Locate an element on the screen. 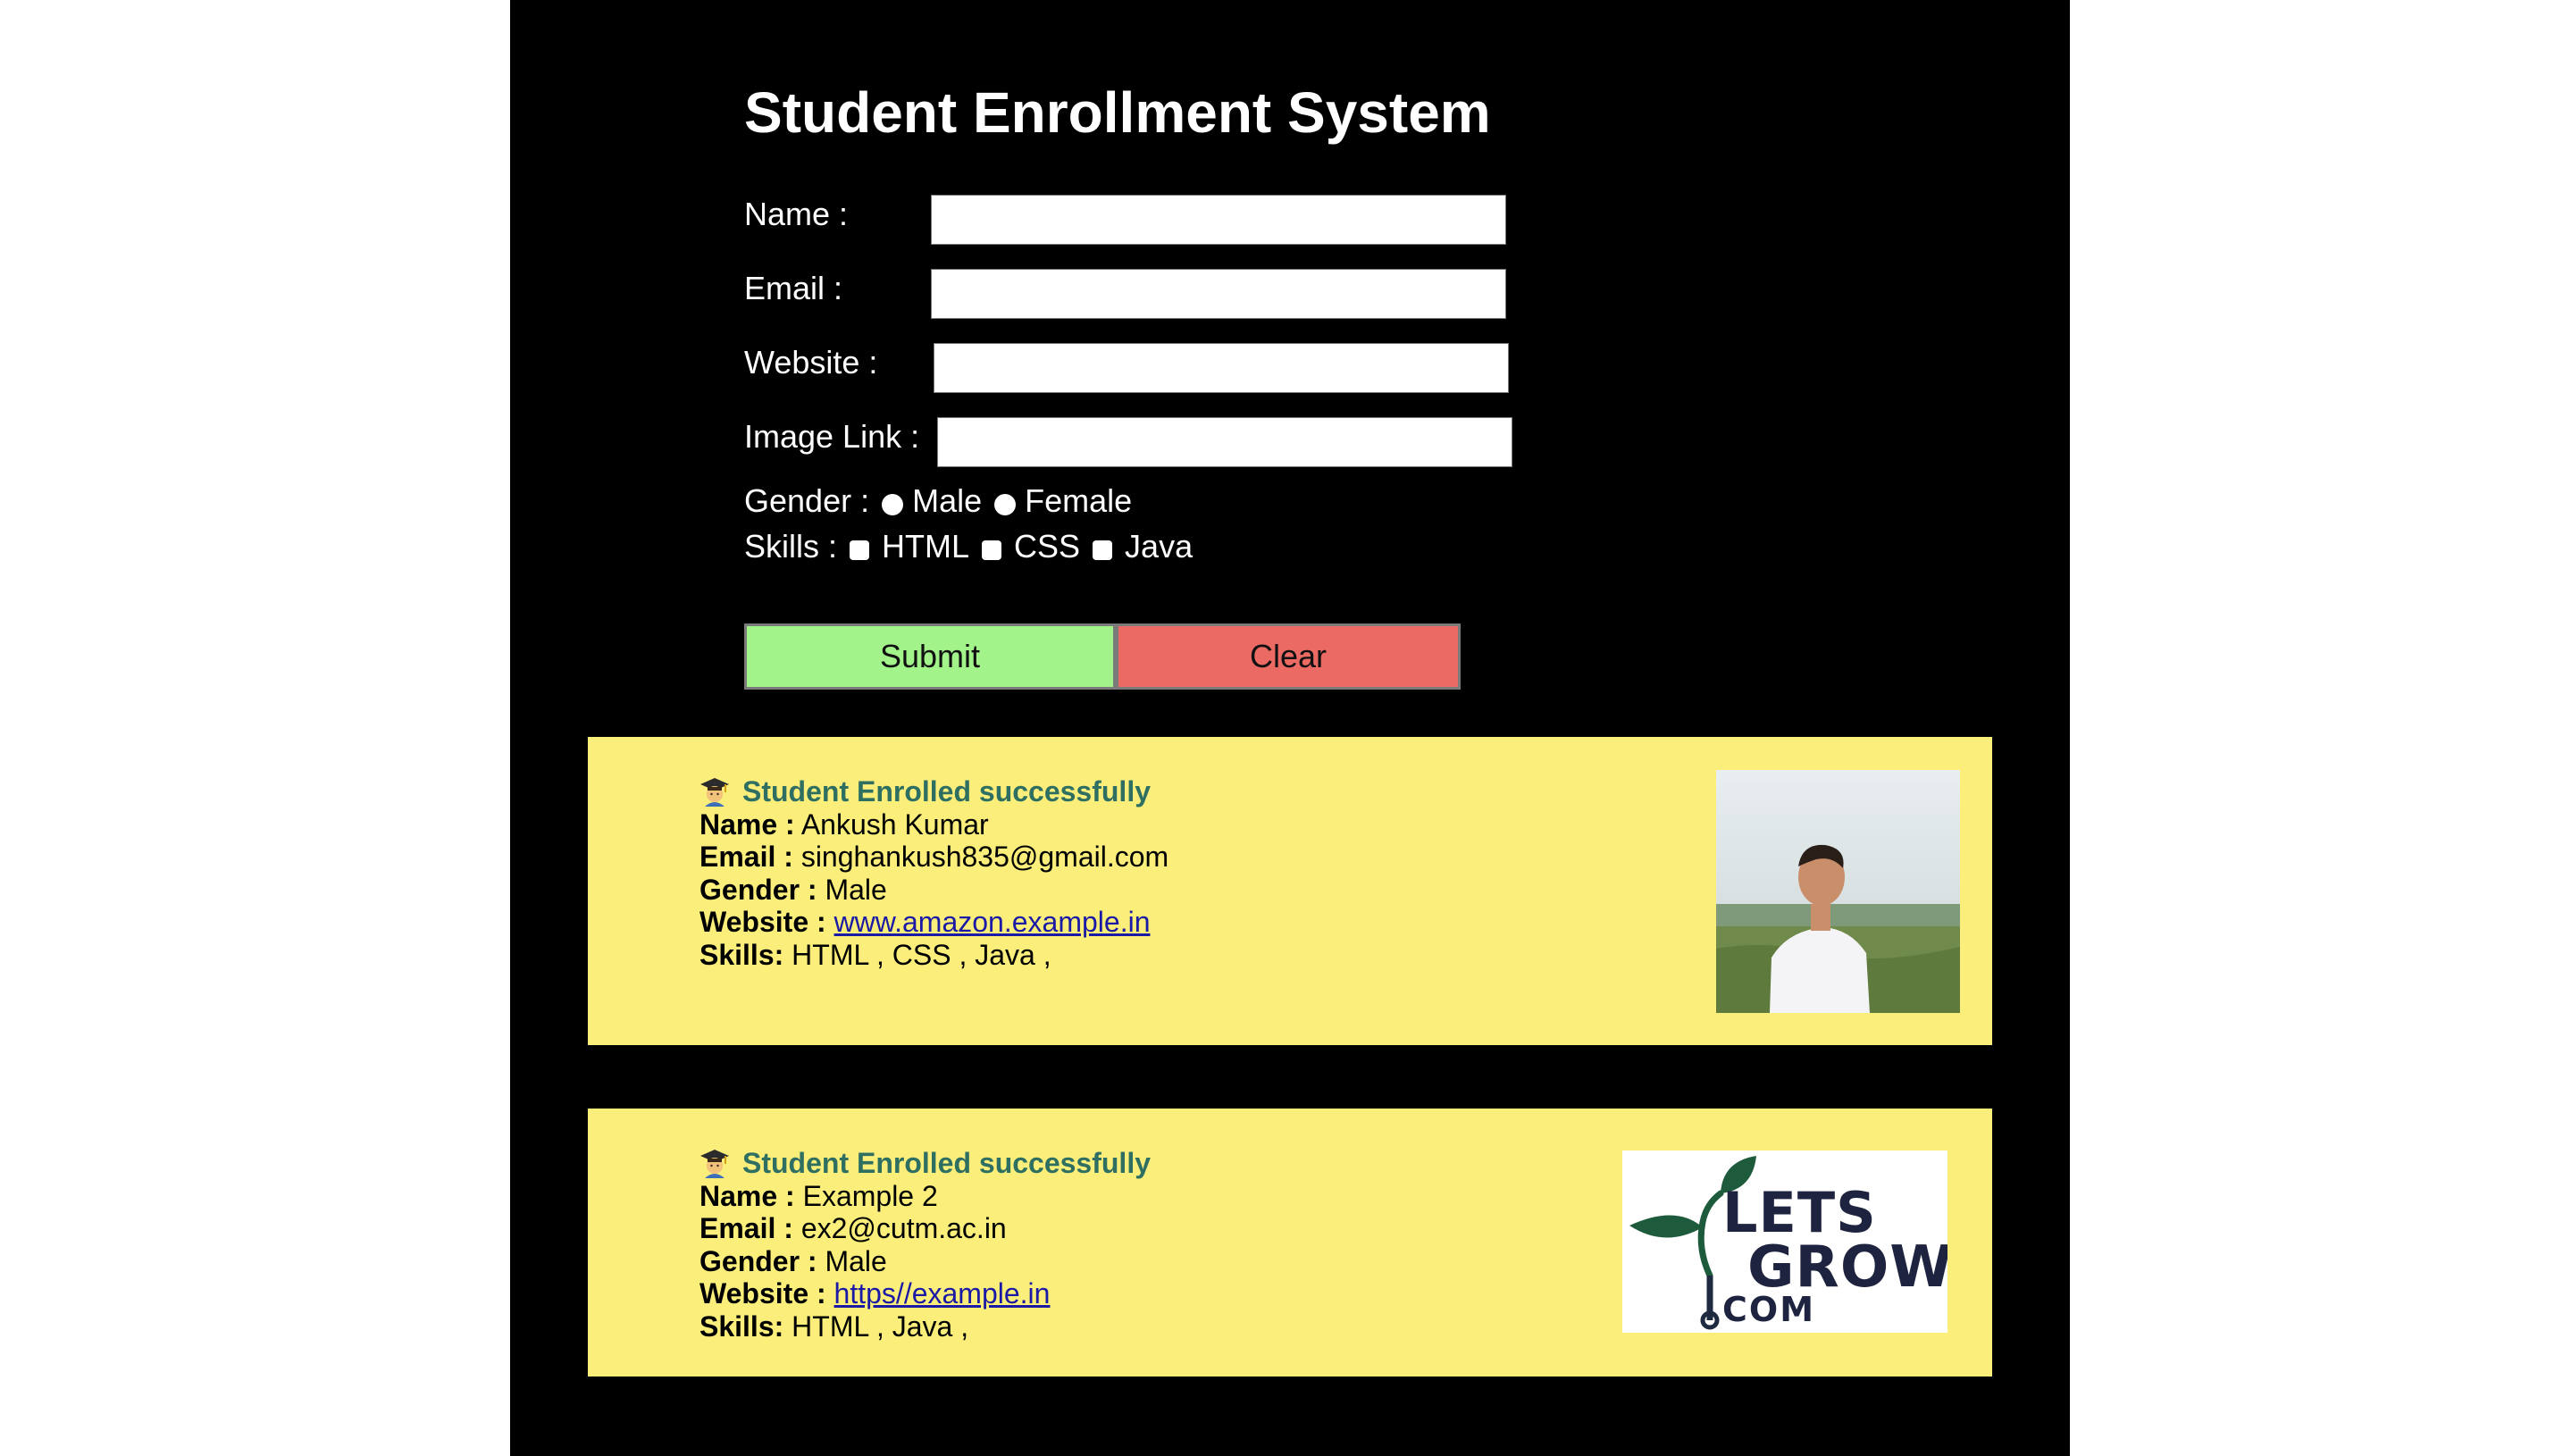  name-row: Name : is located at coordinates (1190, 220).